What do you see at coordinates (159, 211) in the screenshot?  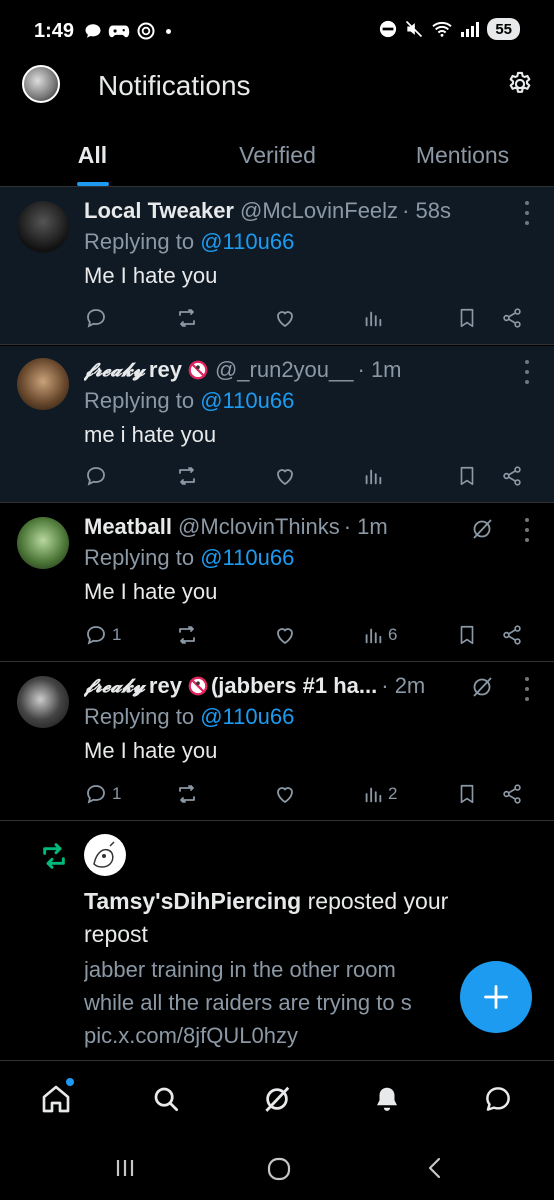 I see `display-name: Local Tweaker` at bounding box center [159, 211].